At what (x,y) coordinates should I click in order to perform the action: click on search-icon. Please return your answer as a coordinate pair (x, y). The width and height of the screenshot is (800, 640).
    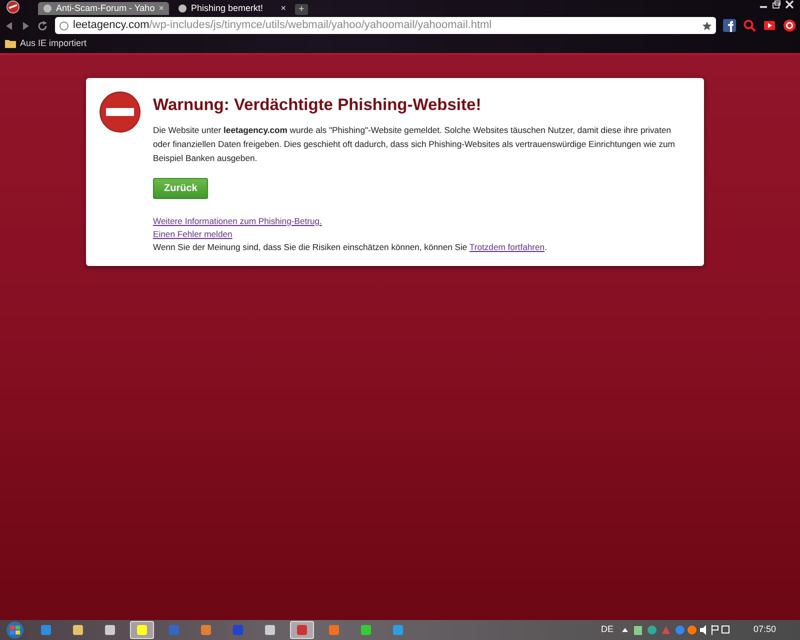
    Looking at the image, I should click on (749, 25).